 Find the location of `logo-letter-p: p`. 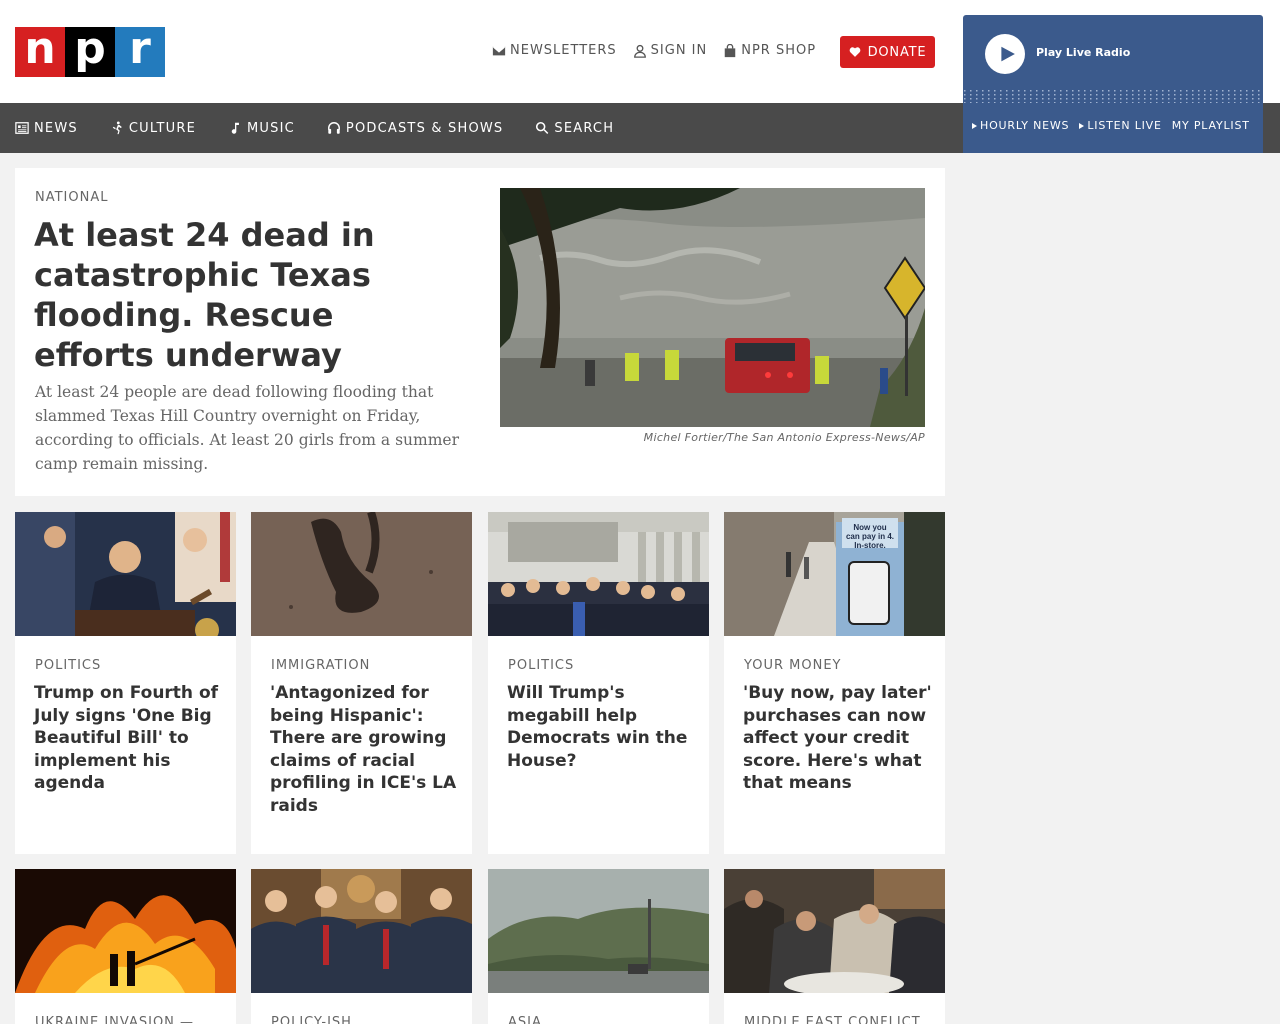

logo-letter-p: p is located at coordinates (90, 52).